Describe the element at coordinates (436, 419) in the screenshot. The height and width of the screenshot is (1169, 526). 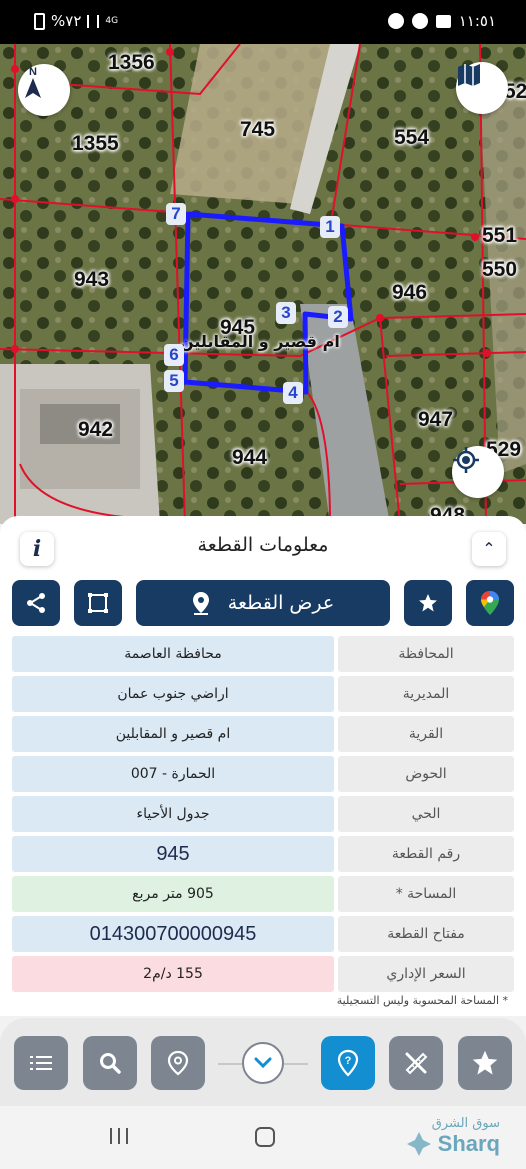
I see `plot-label: 947` at that location.